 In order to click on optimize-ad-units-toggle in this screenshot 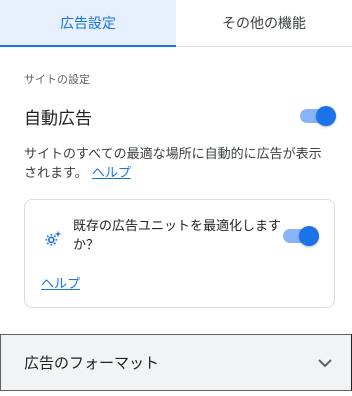, I will do `click(301, 236)`.